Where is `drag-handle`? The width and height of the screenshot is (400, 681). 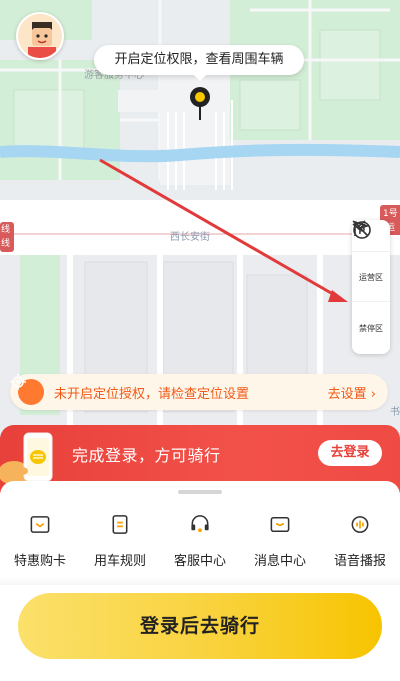
drag-handle is located at coordinates (200, 492).